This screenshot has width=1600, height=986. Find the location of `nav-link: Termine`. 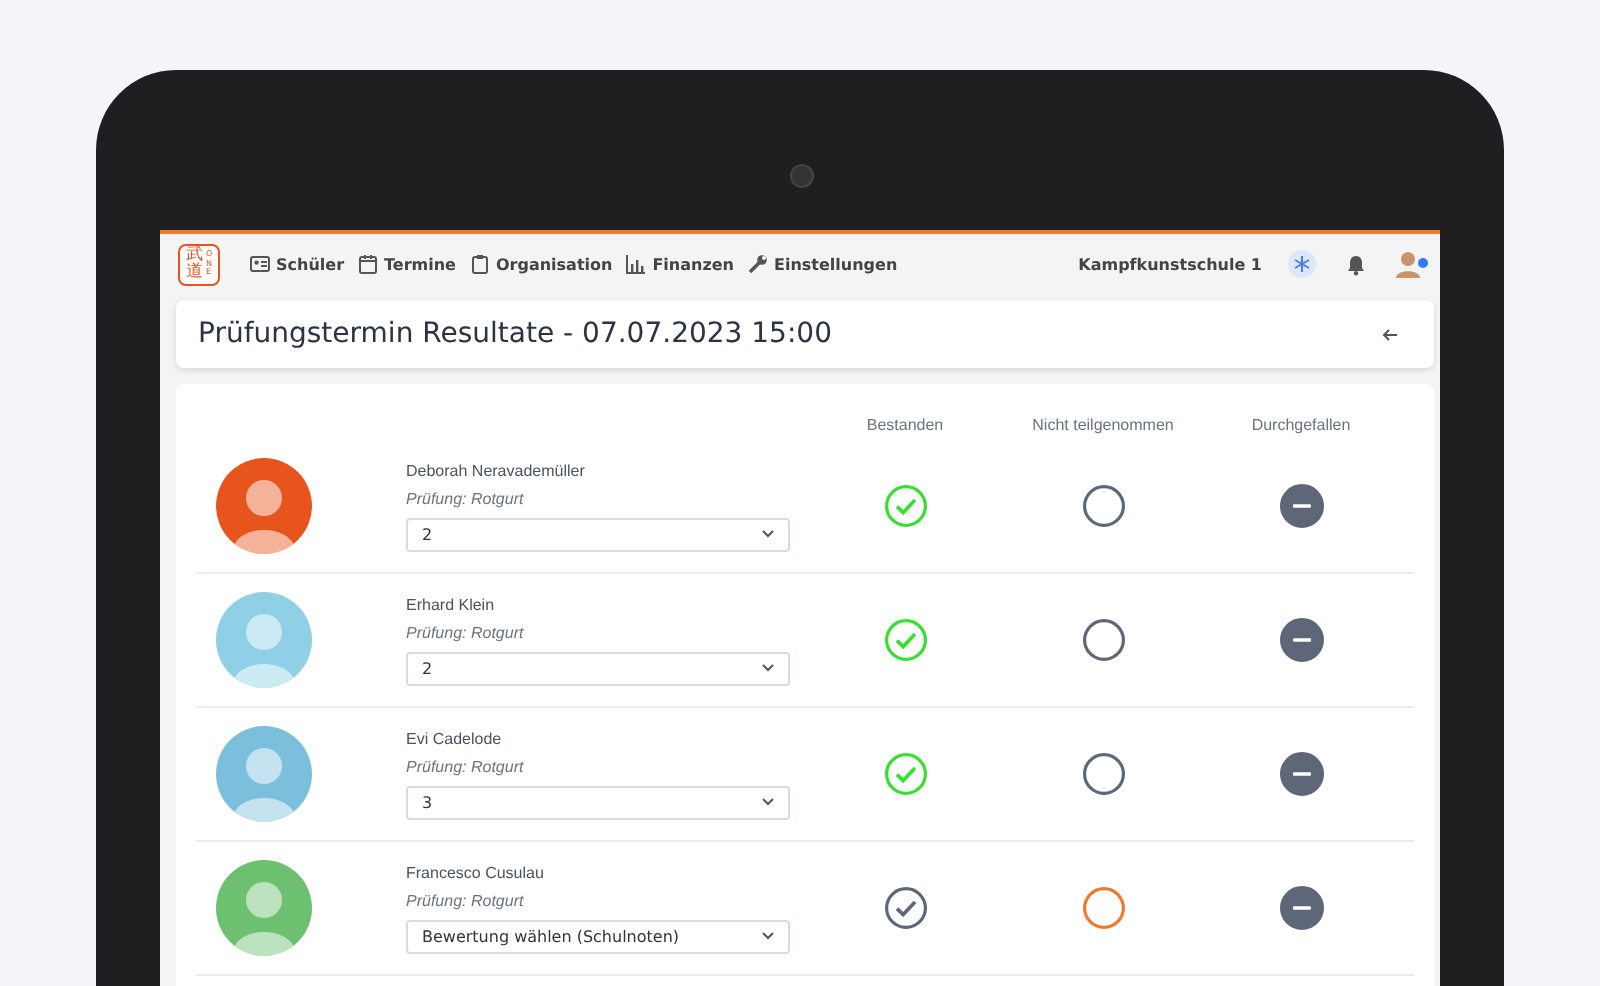

nav-link: Termine is located at coordinates (407, 264).